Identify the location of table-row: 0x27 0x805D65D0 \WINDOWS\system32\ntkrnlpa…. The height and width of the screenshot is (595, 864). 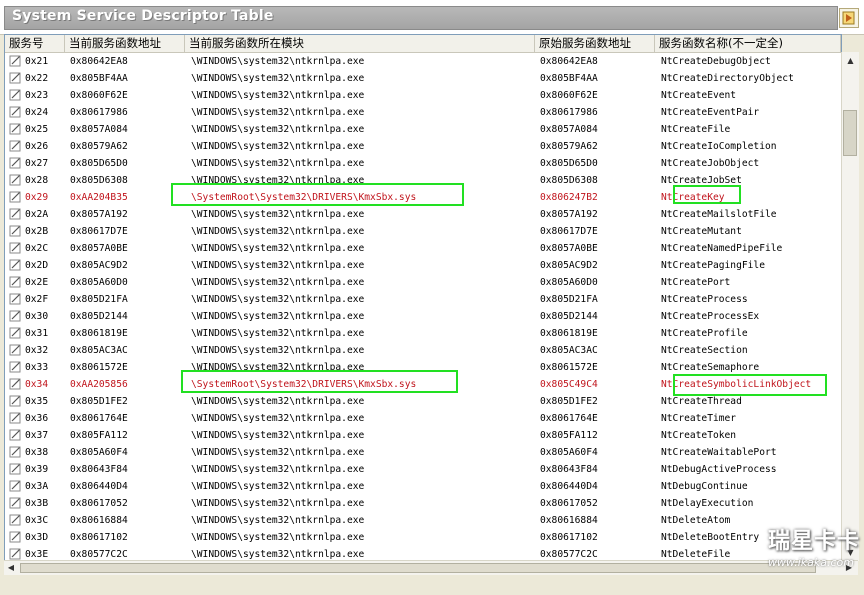
(423, 163).